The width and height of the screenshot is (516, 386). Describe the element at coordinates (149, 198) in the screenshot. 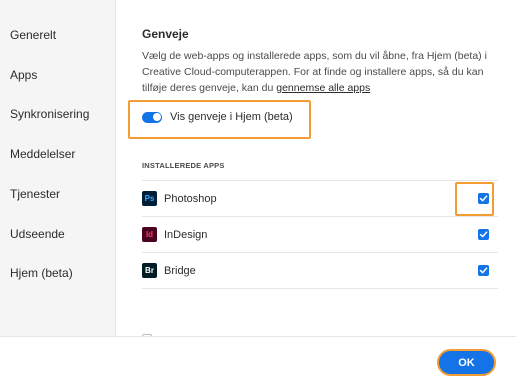

I see `photoshop-icon: Ps` at that location.